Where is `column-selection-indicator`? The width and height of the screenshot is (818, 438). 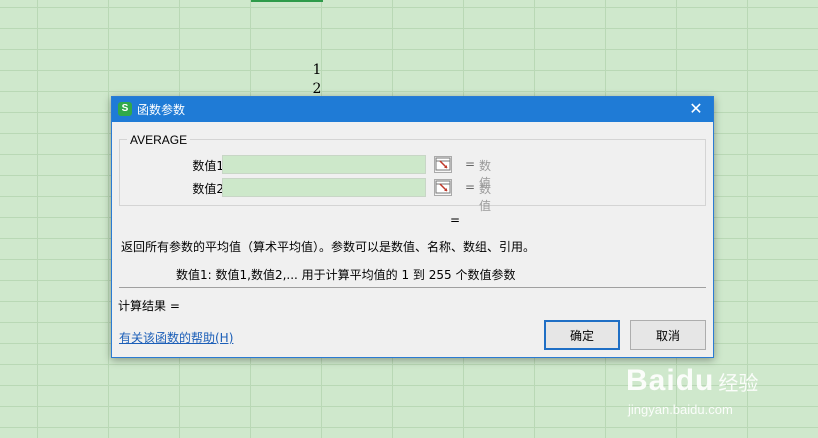
column-selection-indicator is located at coordinates (287, 1).